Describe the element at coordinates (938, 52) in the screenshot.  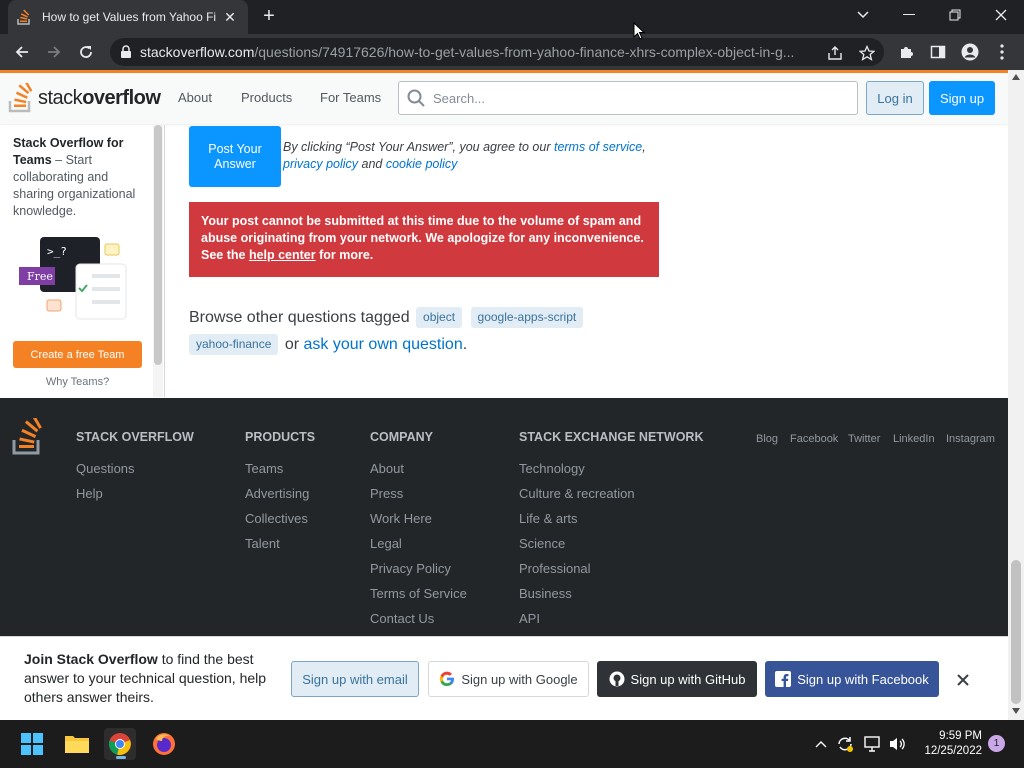
I see `side-panel-icon` at that location.